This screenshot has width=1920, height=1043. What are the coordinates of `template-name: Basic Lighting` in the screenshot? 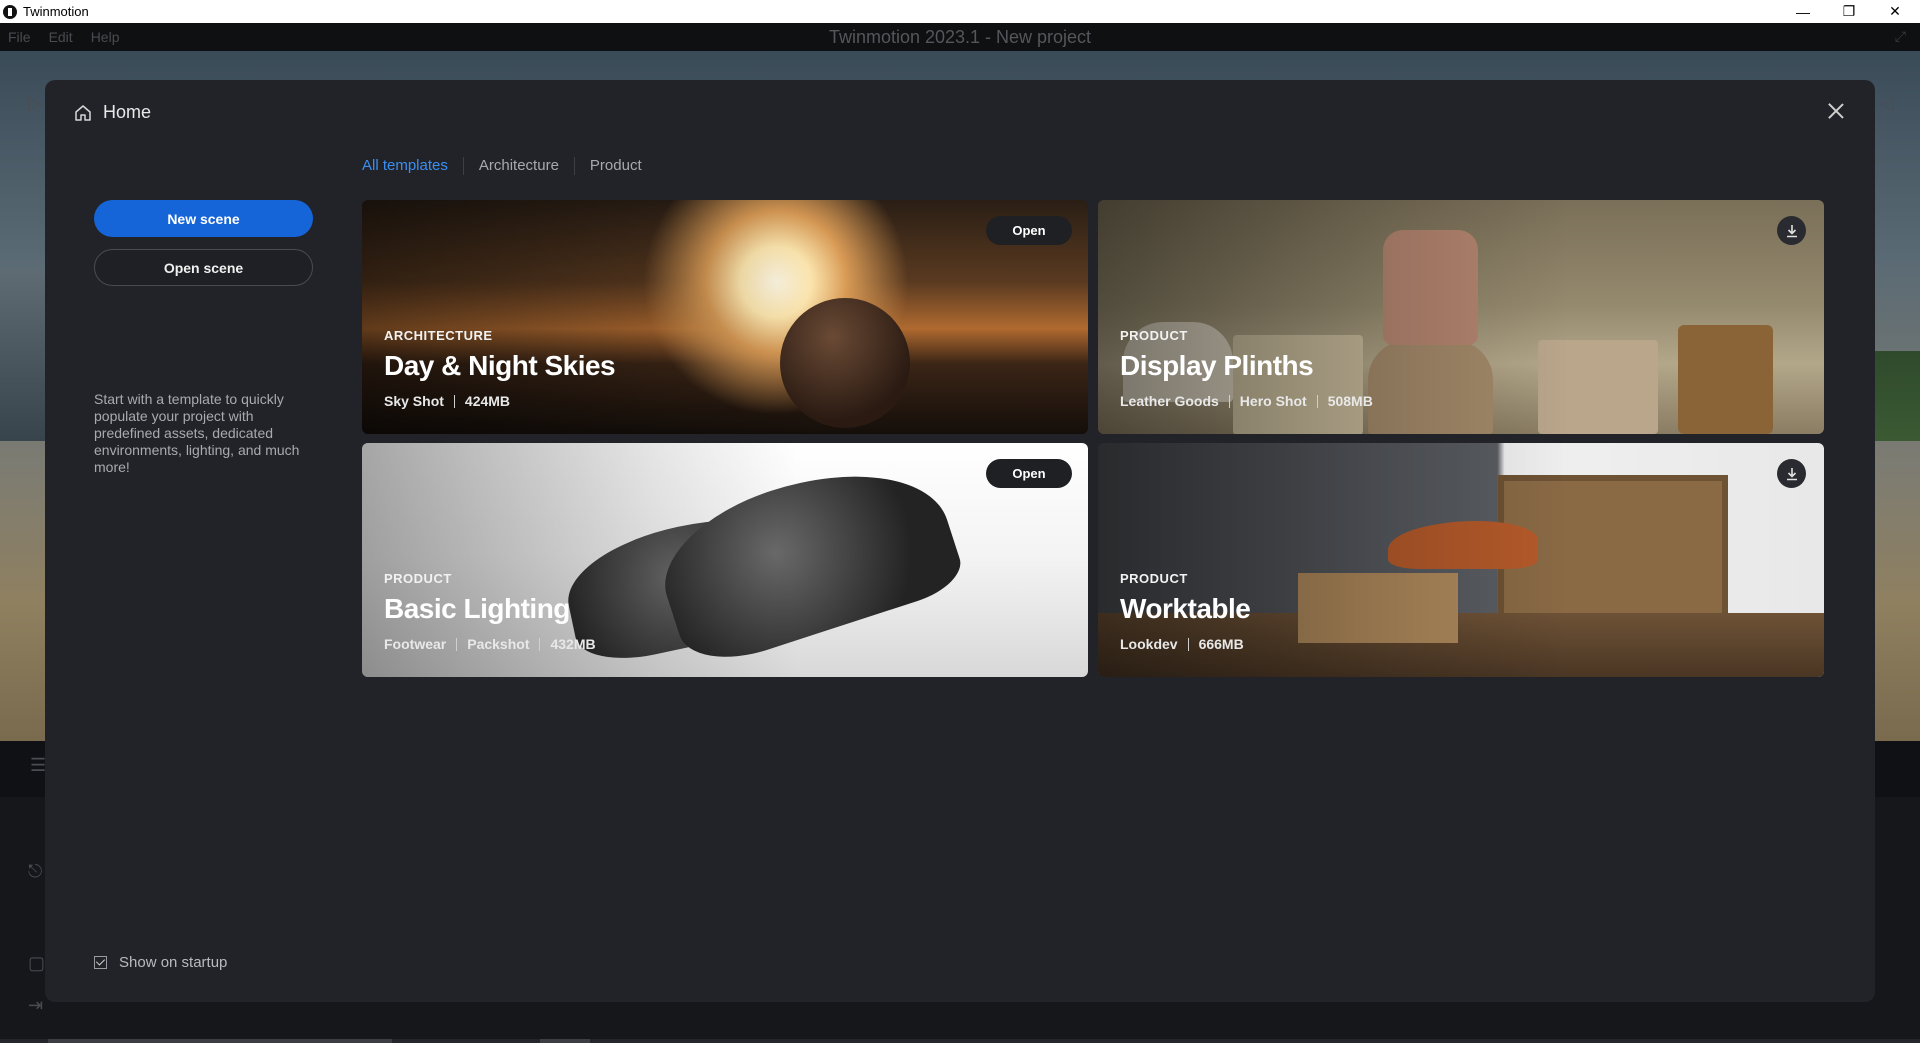 It's located at (477, 608).